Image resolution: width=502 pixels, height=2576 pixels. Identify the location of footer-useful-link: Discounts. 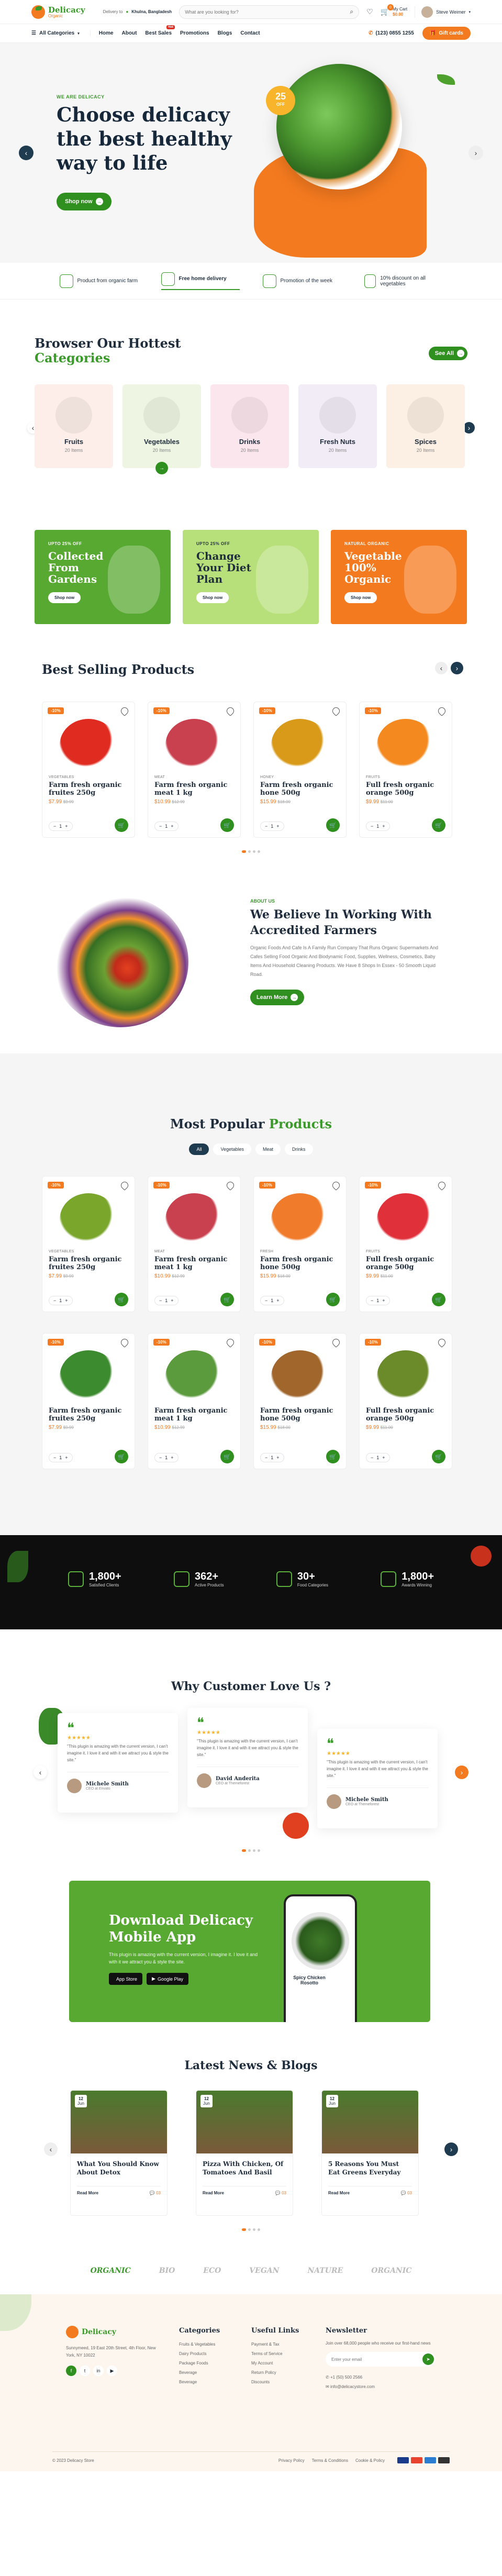
(275, 2382).